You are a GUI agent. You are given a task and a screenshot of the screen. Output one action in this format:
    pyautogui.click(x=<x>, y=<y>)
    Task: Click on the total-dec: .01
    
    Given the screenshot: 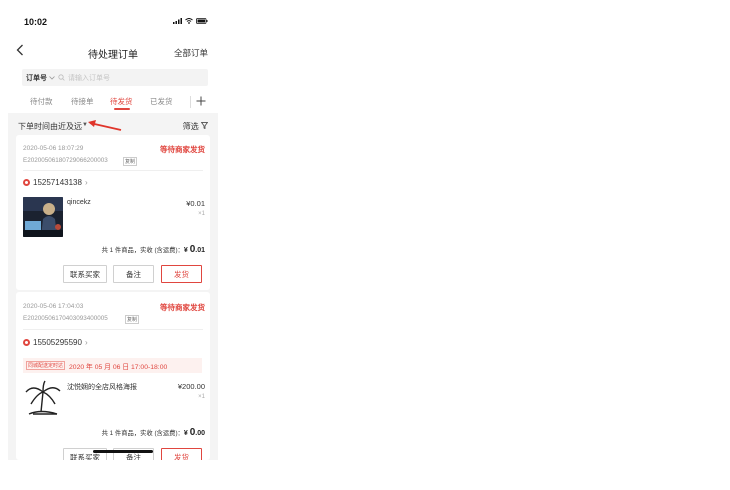 What is the action you would take?
    pyautogui.click(x=200, y=250)
    